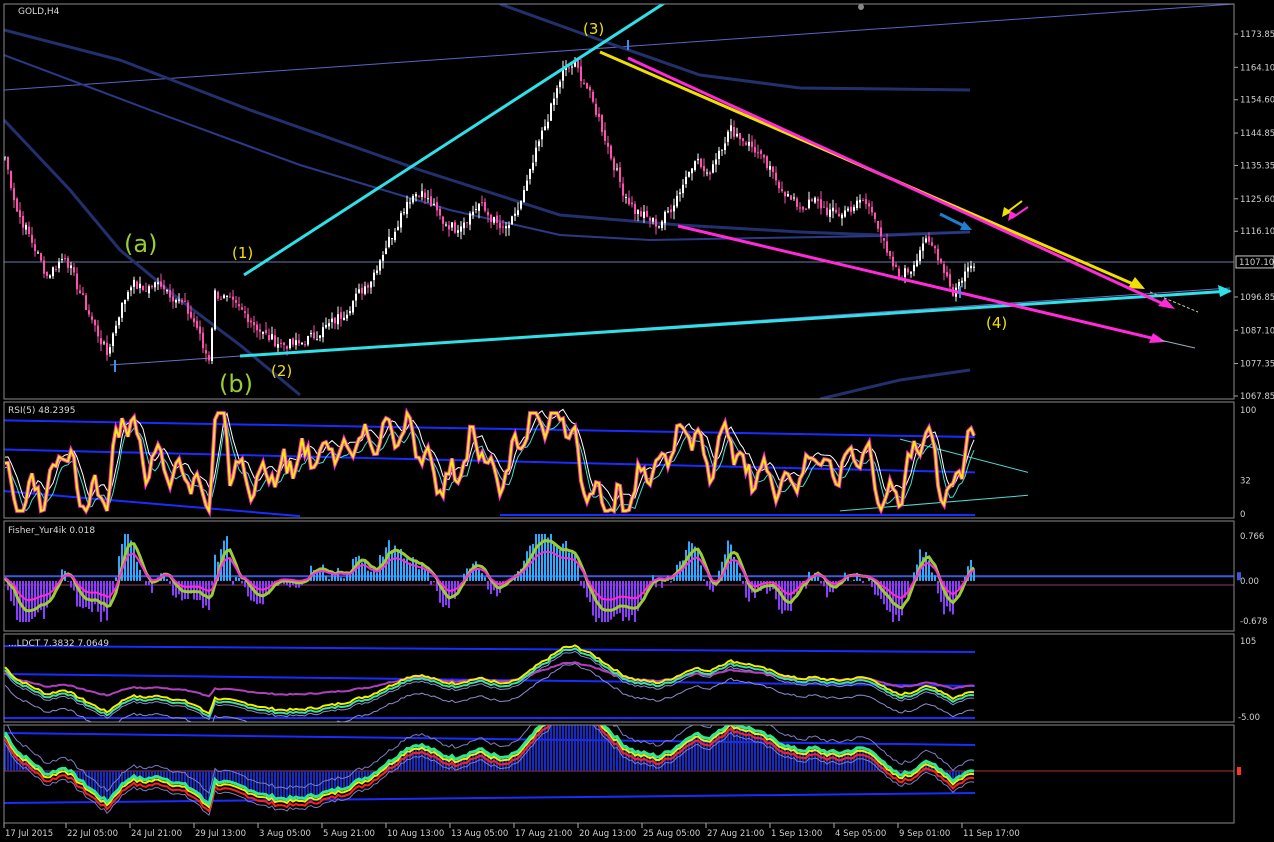 This screenshot has width=1274, height=842. I want to click on price-tick-label: 1087.10, so click(1257, 331).